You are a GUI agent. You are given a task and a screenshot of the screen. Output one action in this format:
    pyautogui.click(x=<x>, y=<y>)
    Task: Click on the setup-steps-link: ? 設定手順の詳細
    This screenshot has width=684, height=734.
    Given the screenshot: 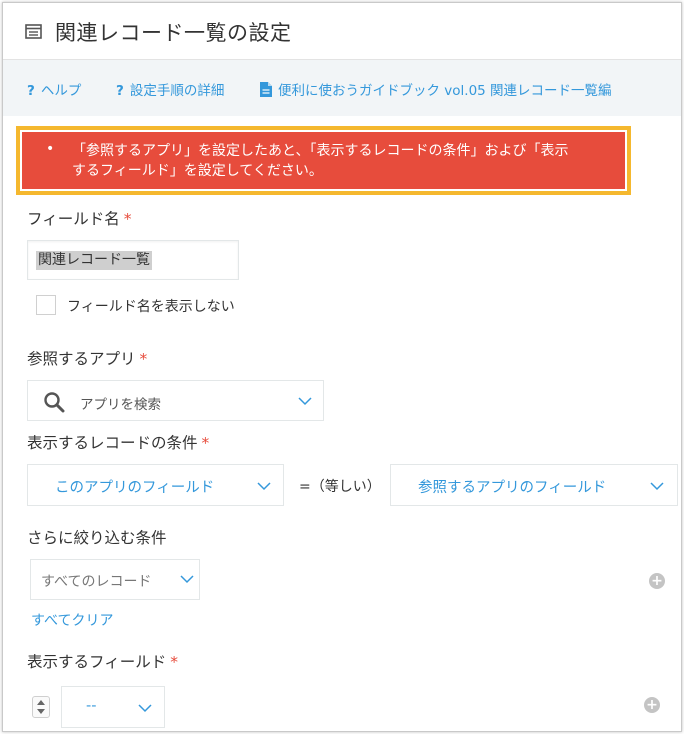 What is the action you would take?
    pyautogui.click(x=170, y=89)
    